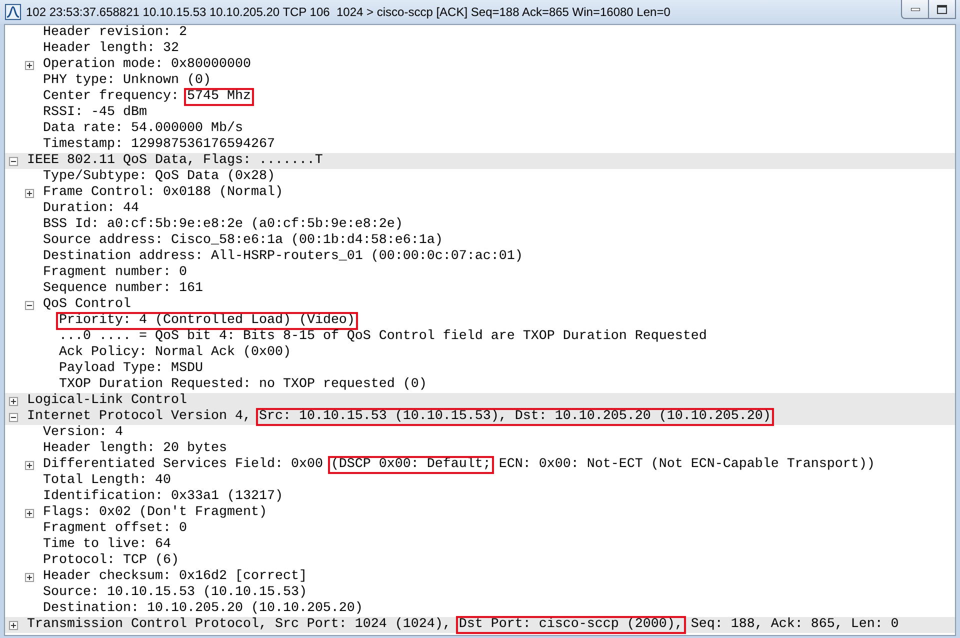  I want to click on field-text: Time to live: 64, so click(107, 545).